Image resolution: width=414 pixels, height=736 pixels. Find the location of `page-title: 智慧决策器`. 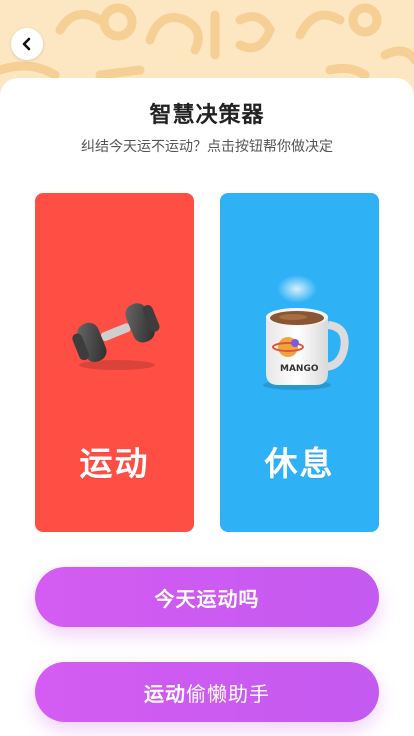

page-title: 智慧决策器 is located at coordinates (207, 115).